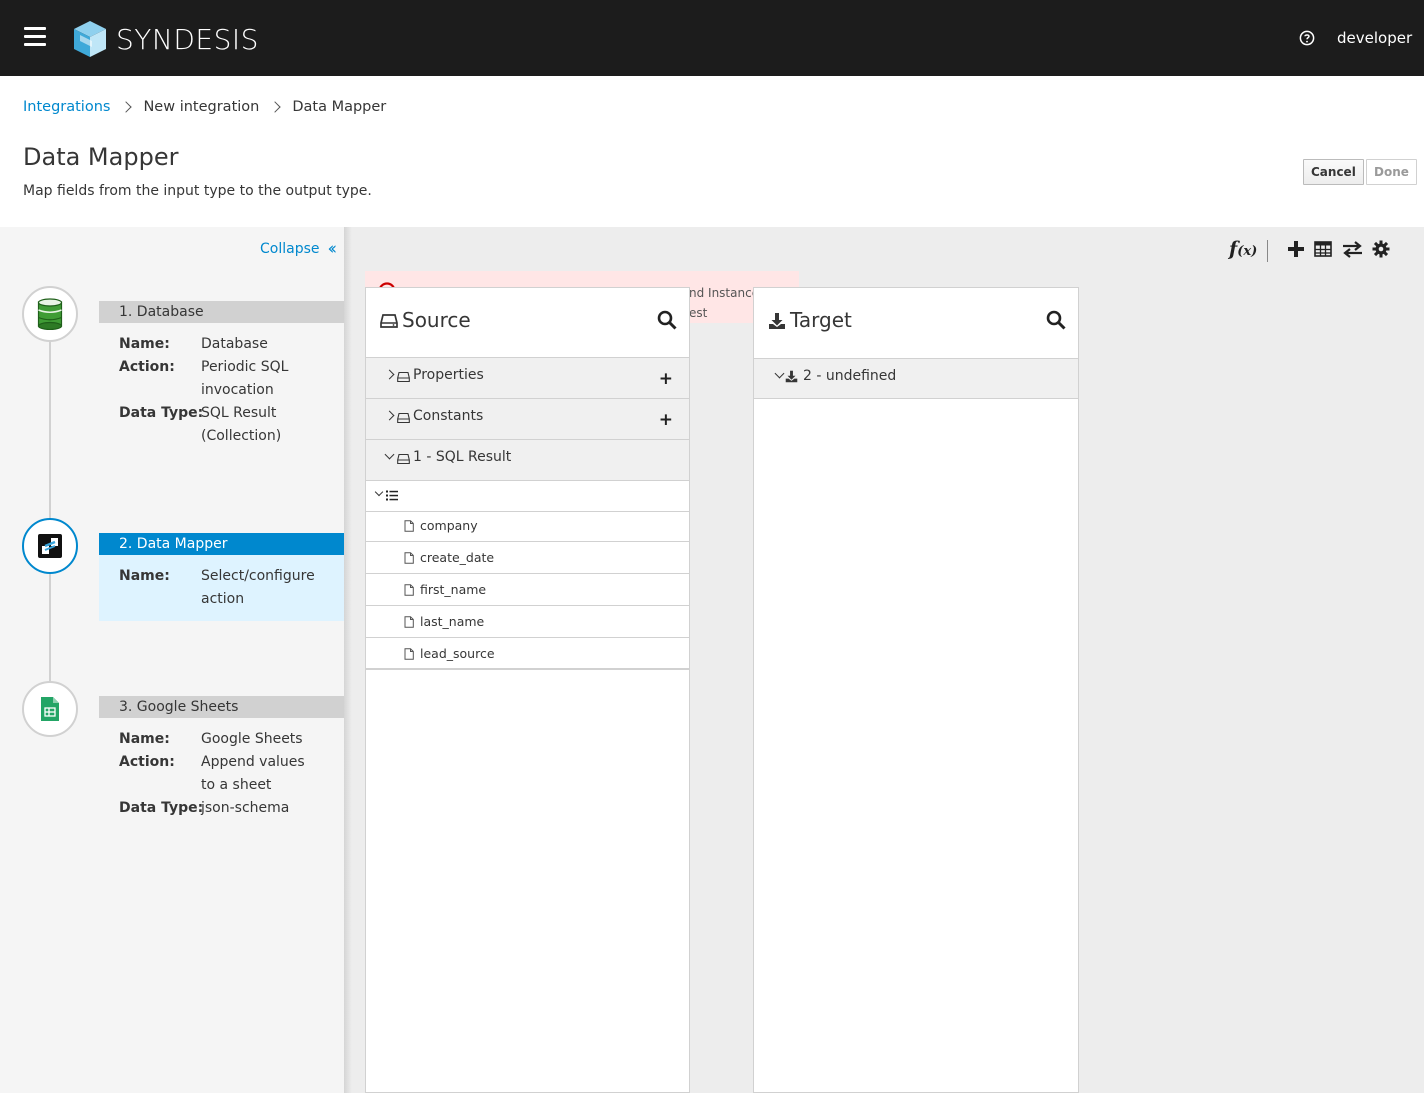 The width and height of the screenshot is (1424, 1093). Describe the element at coordinates (666, 420) in the screenshot. I see `add-constant-icon: +` at that location.